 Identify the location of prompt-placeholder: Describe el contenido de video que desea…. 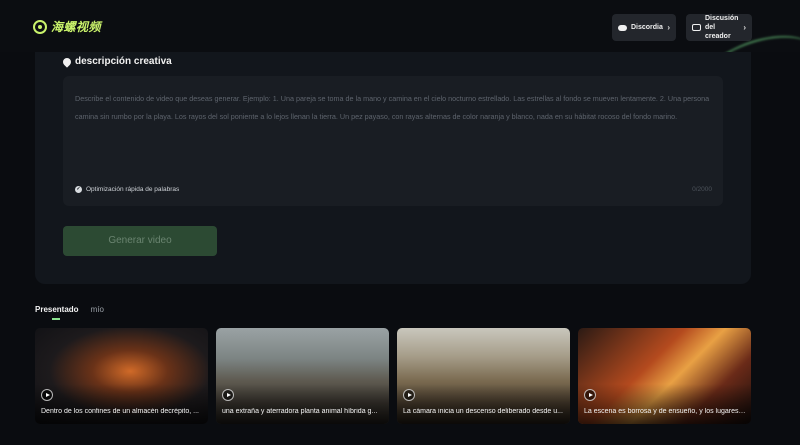
(392, 107).